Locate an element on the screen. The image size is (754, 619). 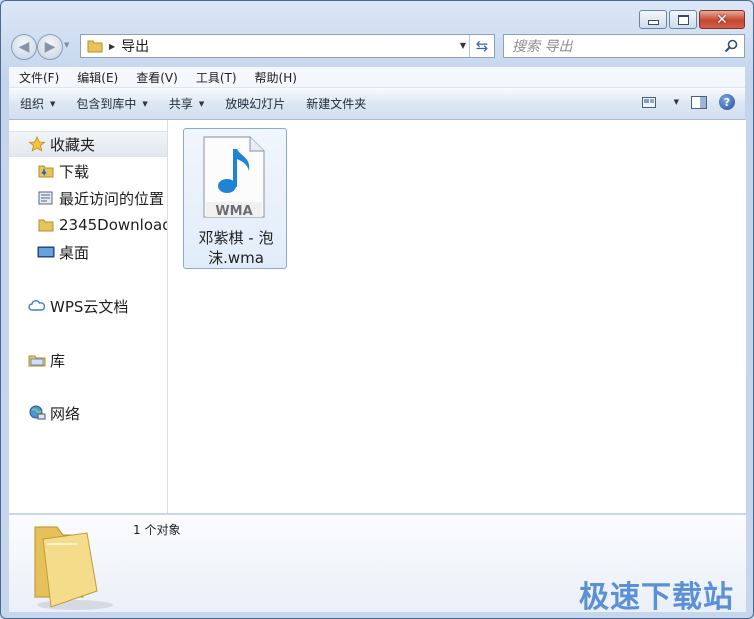
recent-places-icon is located at coordinates (45, 198).